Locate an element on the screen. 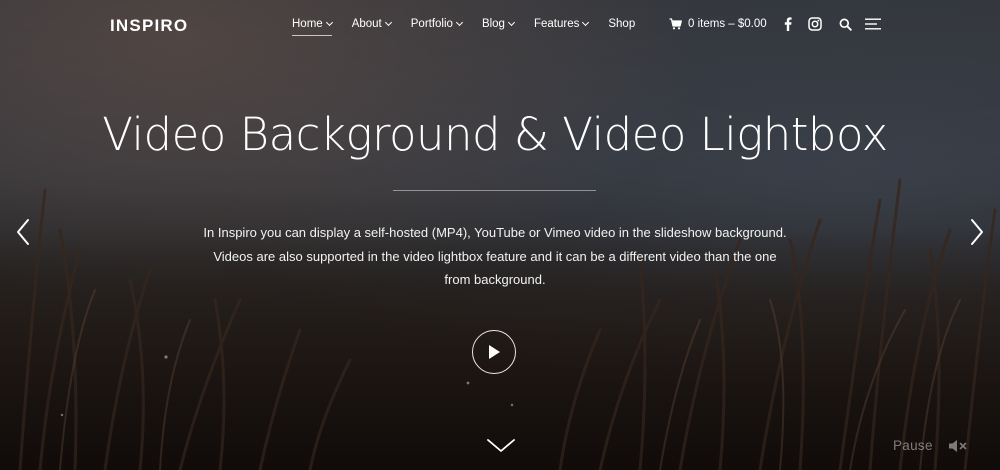 Image resolution: width=1000 pixels, height=470 pixels. instagram-link is located at coordinates (815, 24).